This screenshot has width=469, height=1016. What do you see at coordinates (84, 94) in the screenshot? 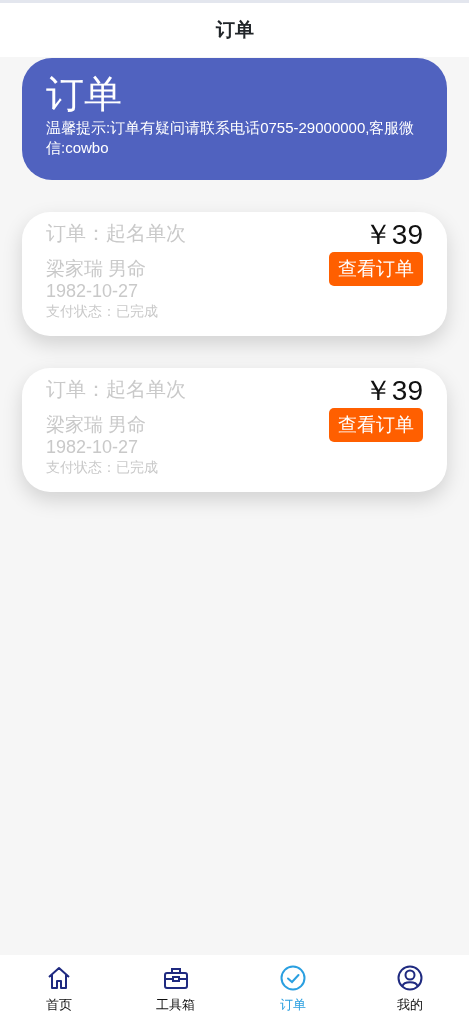
I see `banner-title: 订单` at bounding box center [84, 94].